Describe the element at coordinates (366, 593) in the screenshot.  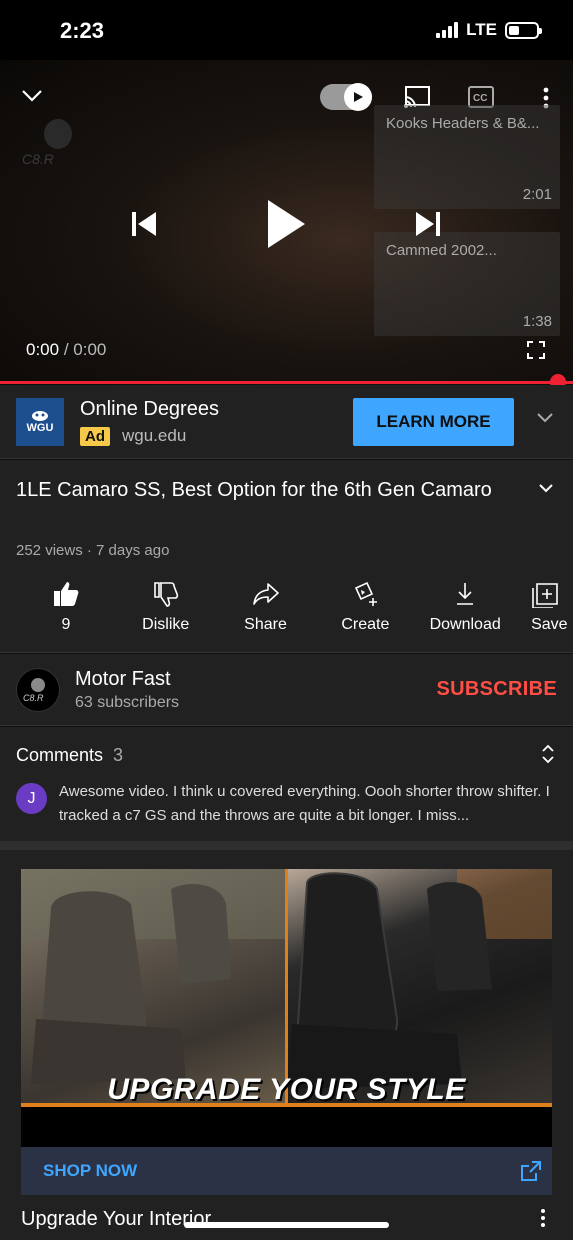
I see `create-icon` at that location.